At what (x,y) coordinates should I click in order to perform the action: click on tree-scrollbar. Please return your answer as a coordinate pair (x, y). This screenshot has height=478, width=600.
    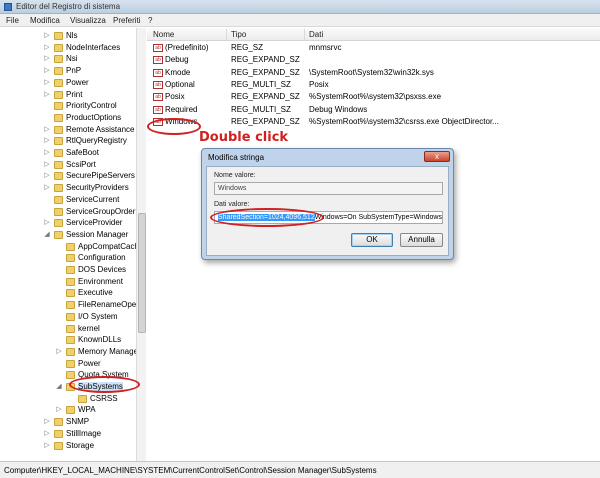
    Looking at the image, I should click on (141, 244).